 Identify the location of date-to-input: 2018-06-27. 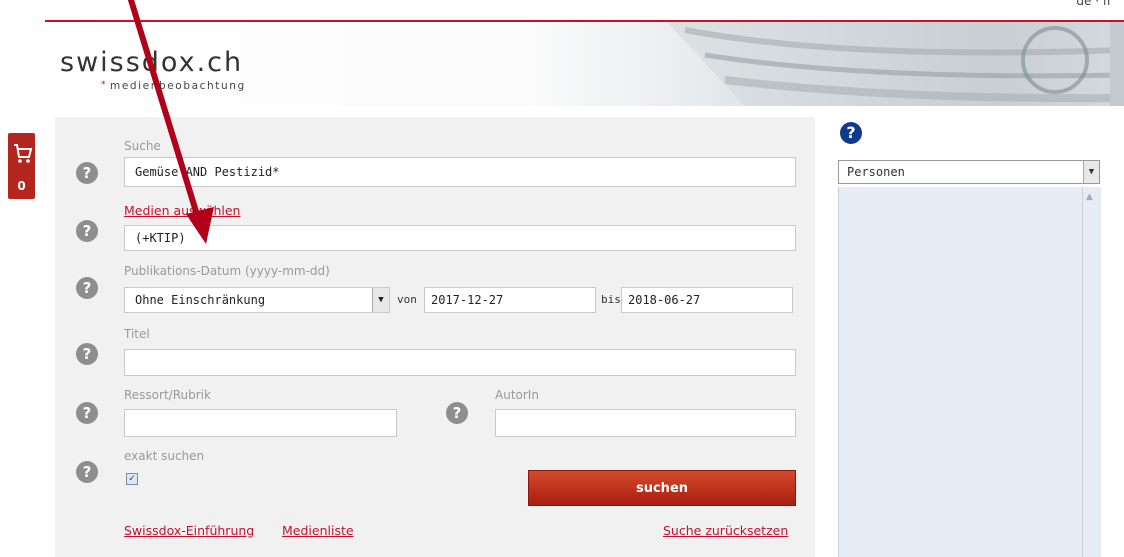
(707, 300).